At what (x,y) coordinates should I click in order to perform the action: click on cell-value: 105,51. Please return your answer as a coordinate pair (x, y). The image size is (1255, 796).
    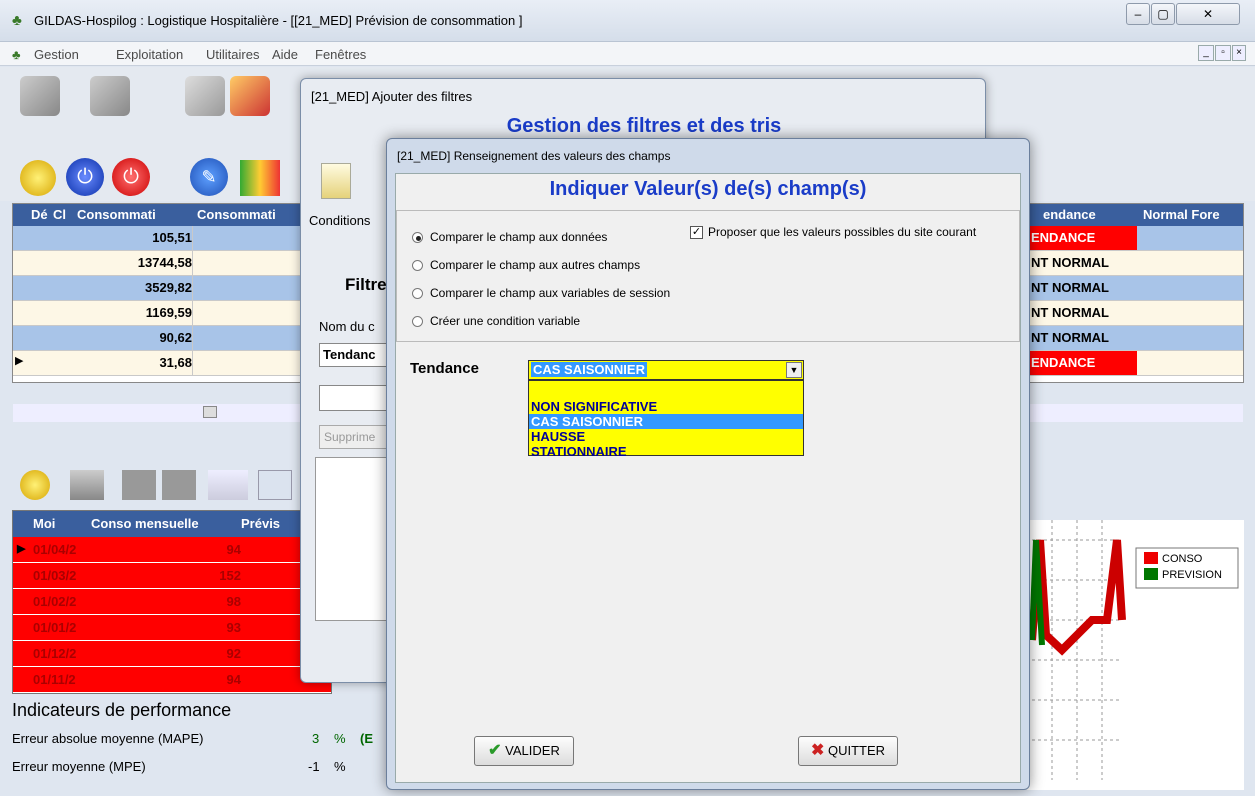
    Looking at the image, I should click on (172, 237).